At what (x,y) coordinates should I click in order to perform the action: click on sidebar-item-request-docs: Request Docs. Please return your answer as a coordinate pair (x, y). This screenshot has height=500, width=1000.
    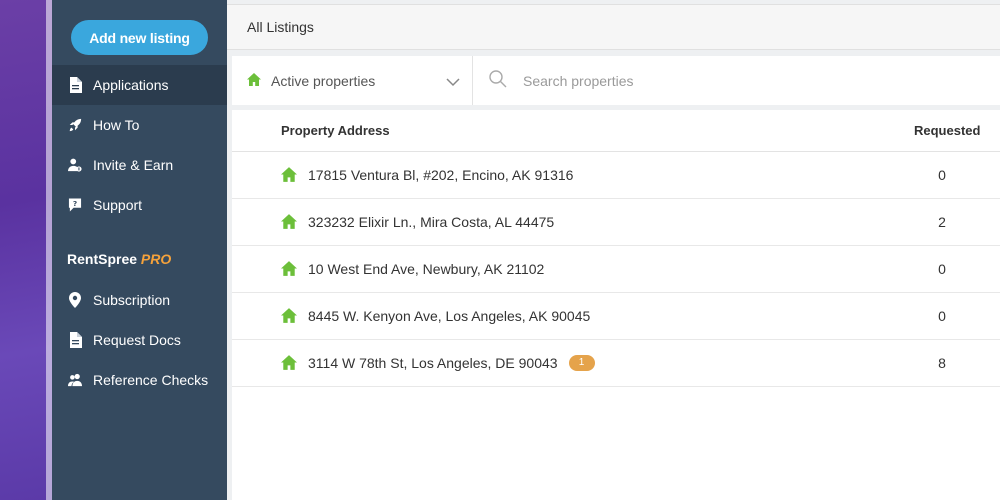
    Looking at the image, I should click on (139, 340).